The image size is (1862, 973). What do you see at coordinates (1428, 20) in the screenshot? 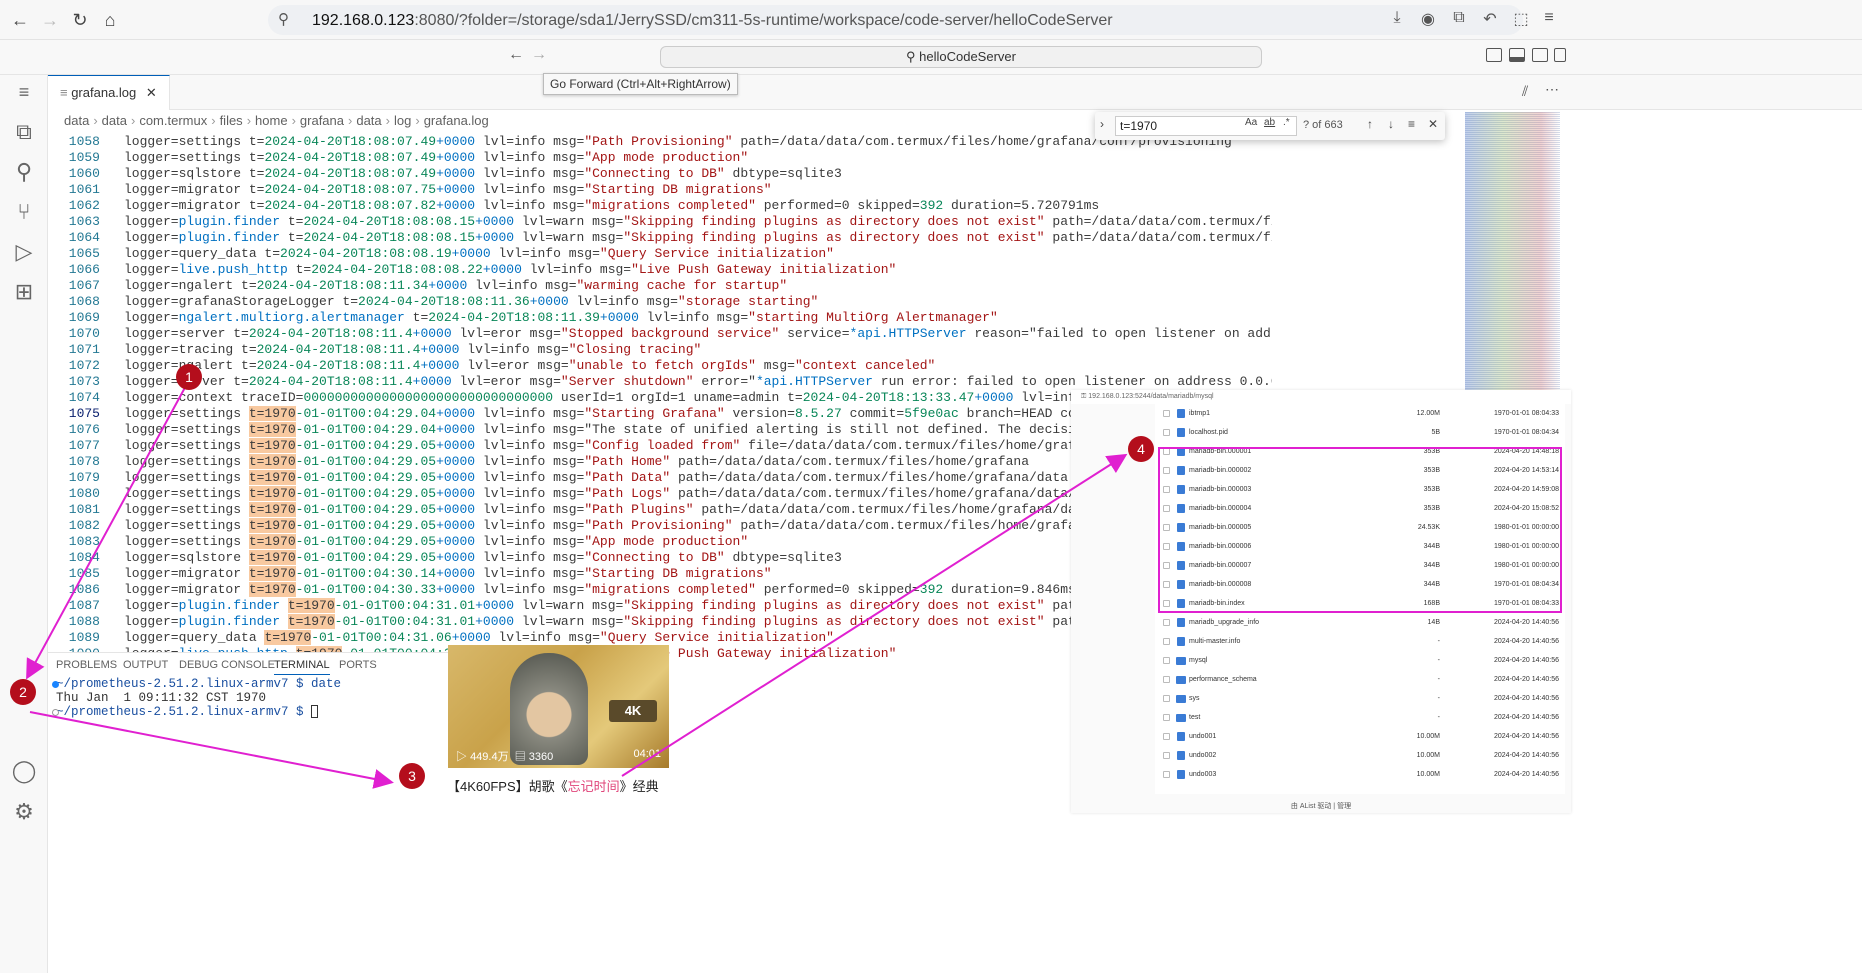
I see `account-icon: ◉` at bounding box center [1428, 20].